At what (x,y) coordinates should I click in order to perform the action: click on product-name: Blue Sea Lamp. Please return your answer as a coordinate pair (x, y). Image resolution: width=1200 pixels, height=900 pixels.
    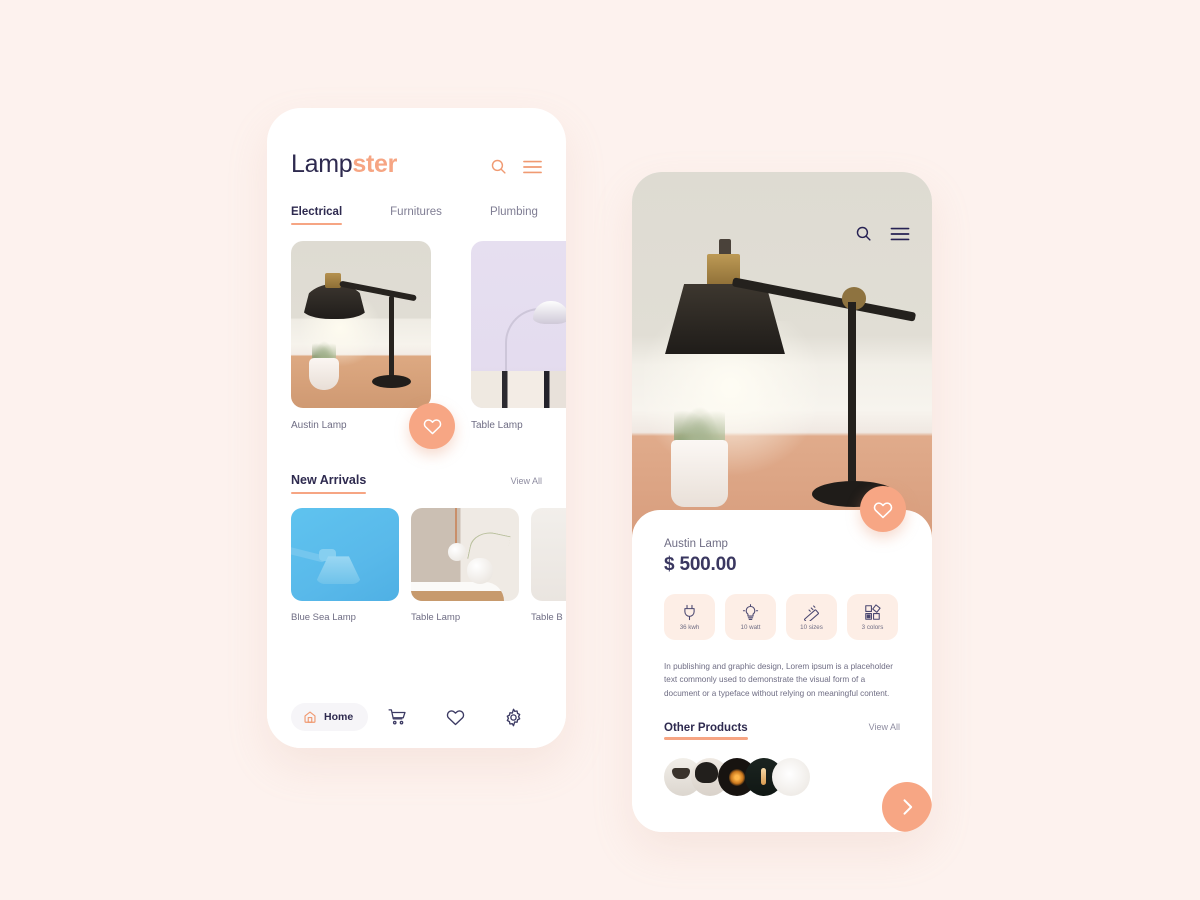
    Looking at the image, I should click on (323, 617).